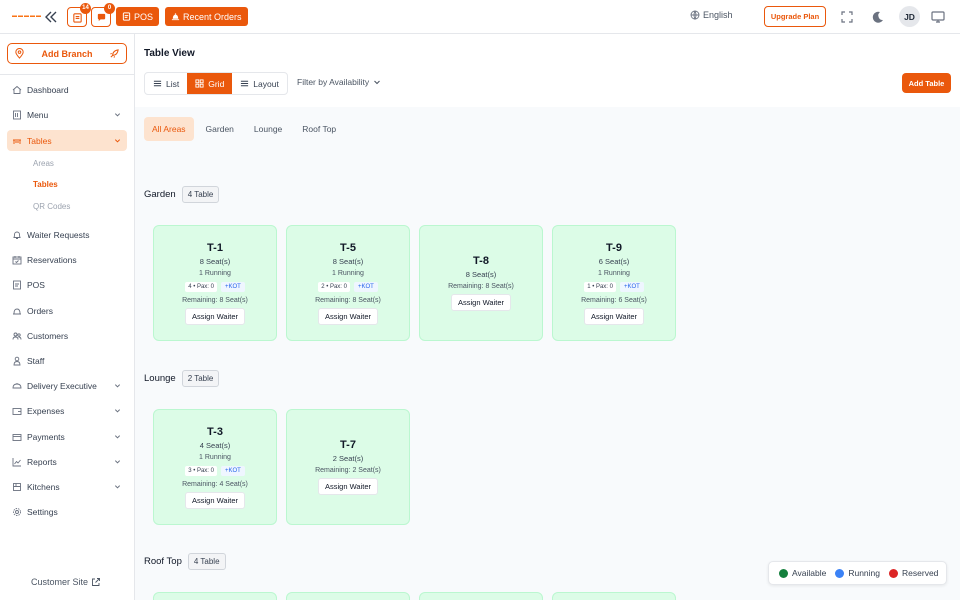  Describe the element at coordinates (210, 83) in the screenshot. I see `view-grid-button: Grid` at that location.